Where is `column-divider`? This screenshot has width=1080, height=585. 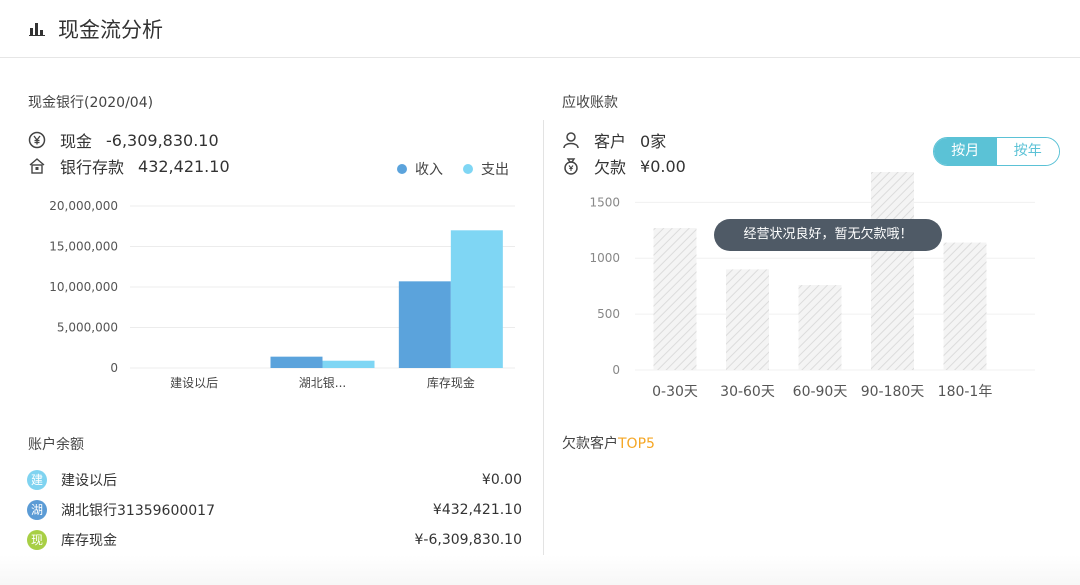 column-divider is located at coordinates (543, 352).